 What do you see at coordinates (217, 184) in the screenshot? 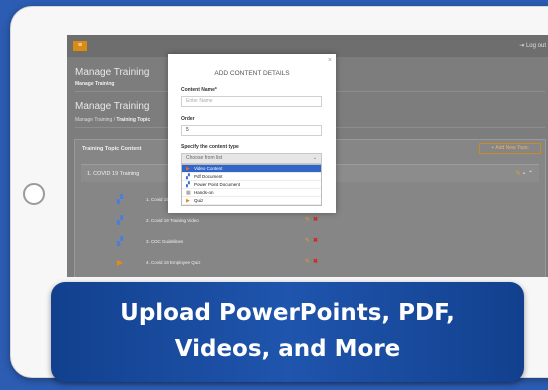
I see `option-label: Power Point Document` at bounding box center [217, 184].